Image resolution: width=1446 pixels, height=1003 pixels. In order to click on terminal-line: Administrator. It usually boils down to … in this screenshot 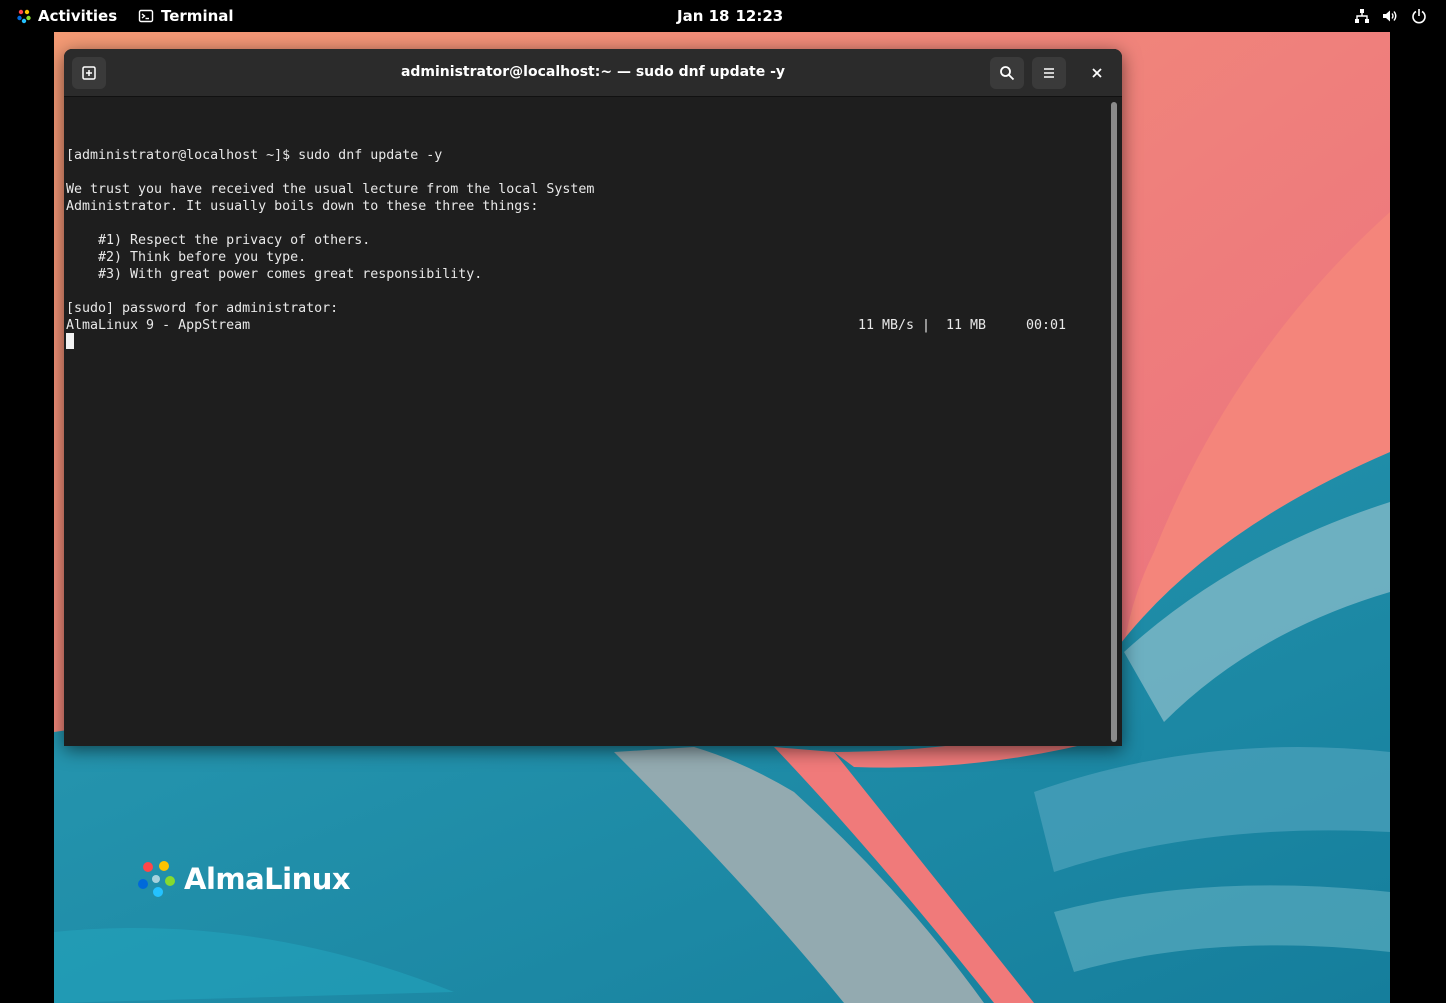, I will do `click(302, 206)`.